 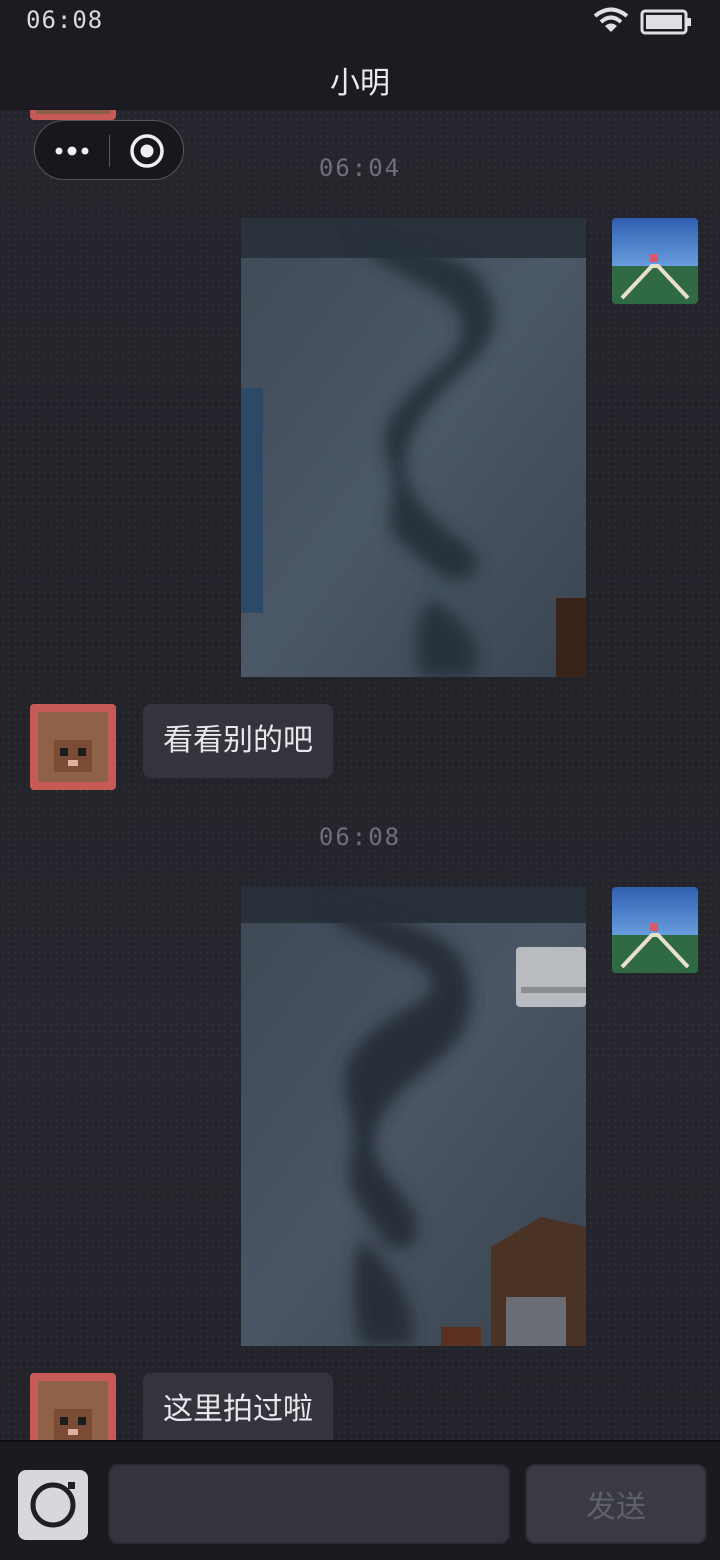 I want to click on message-timestamp: 06:08, so click(x=360, y=837).